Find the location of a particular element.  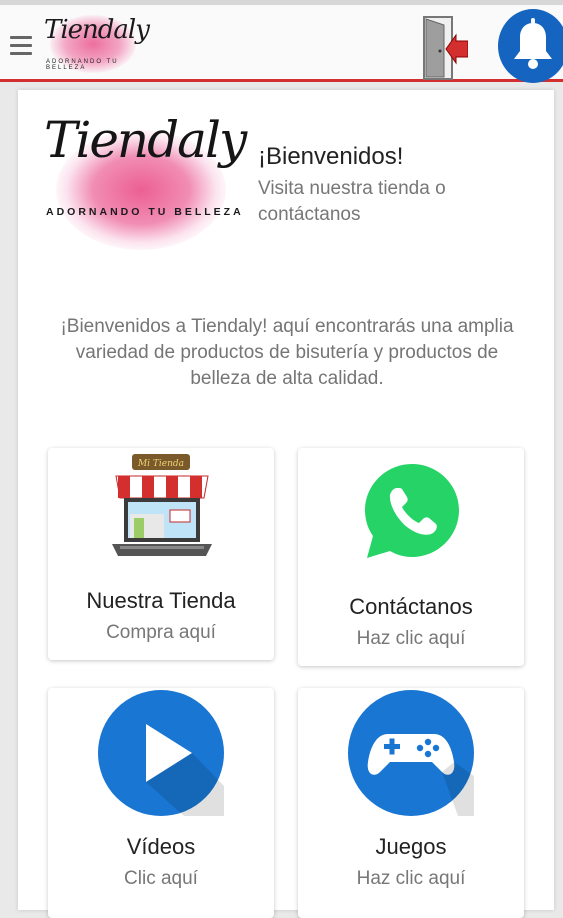

header-logo-name: Tiendaly is located at coordinates (97, 30).